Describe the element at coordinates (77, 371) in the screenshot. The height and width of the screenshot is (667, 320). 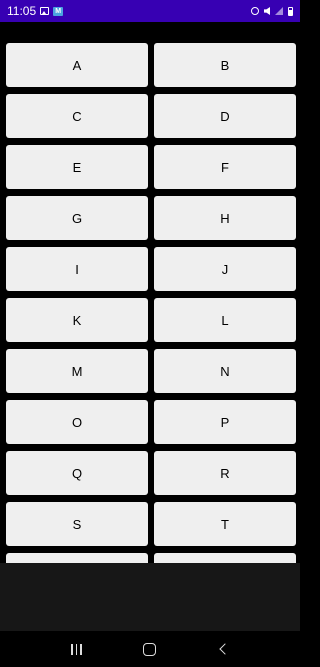
I see `letter-button-m: M` at that location.